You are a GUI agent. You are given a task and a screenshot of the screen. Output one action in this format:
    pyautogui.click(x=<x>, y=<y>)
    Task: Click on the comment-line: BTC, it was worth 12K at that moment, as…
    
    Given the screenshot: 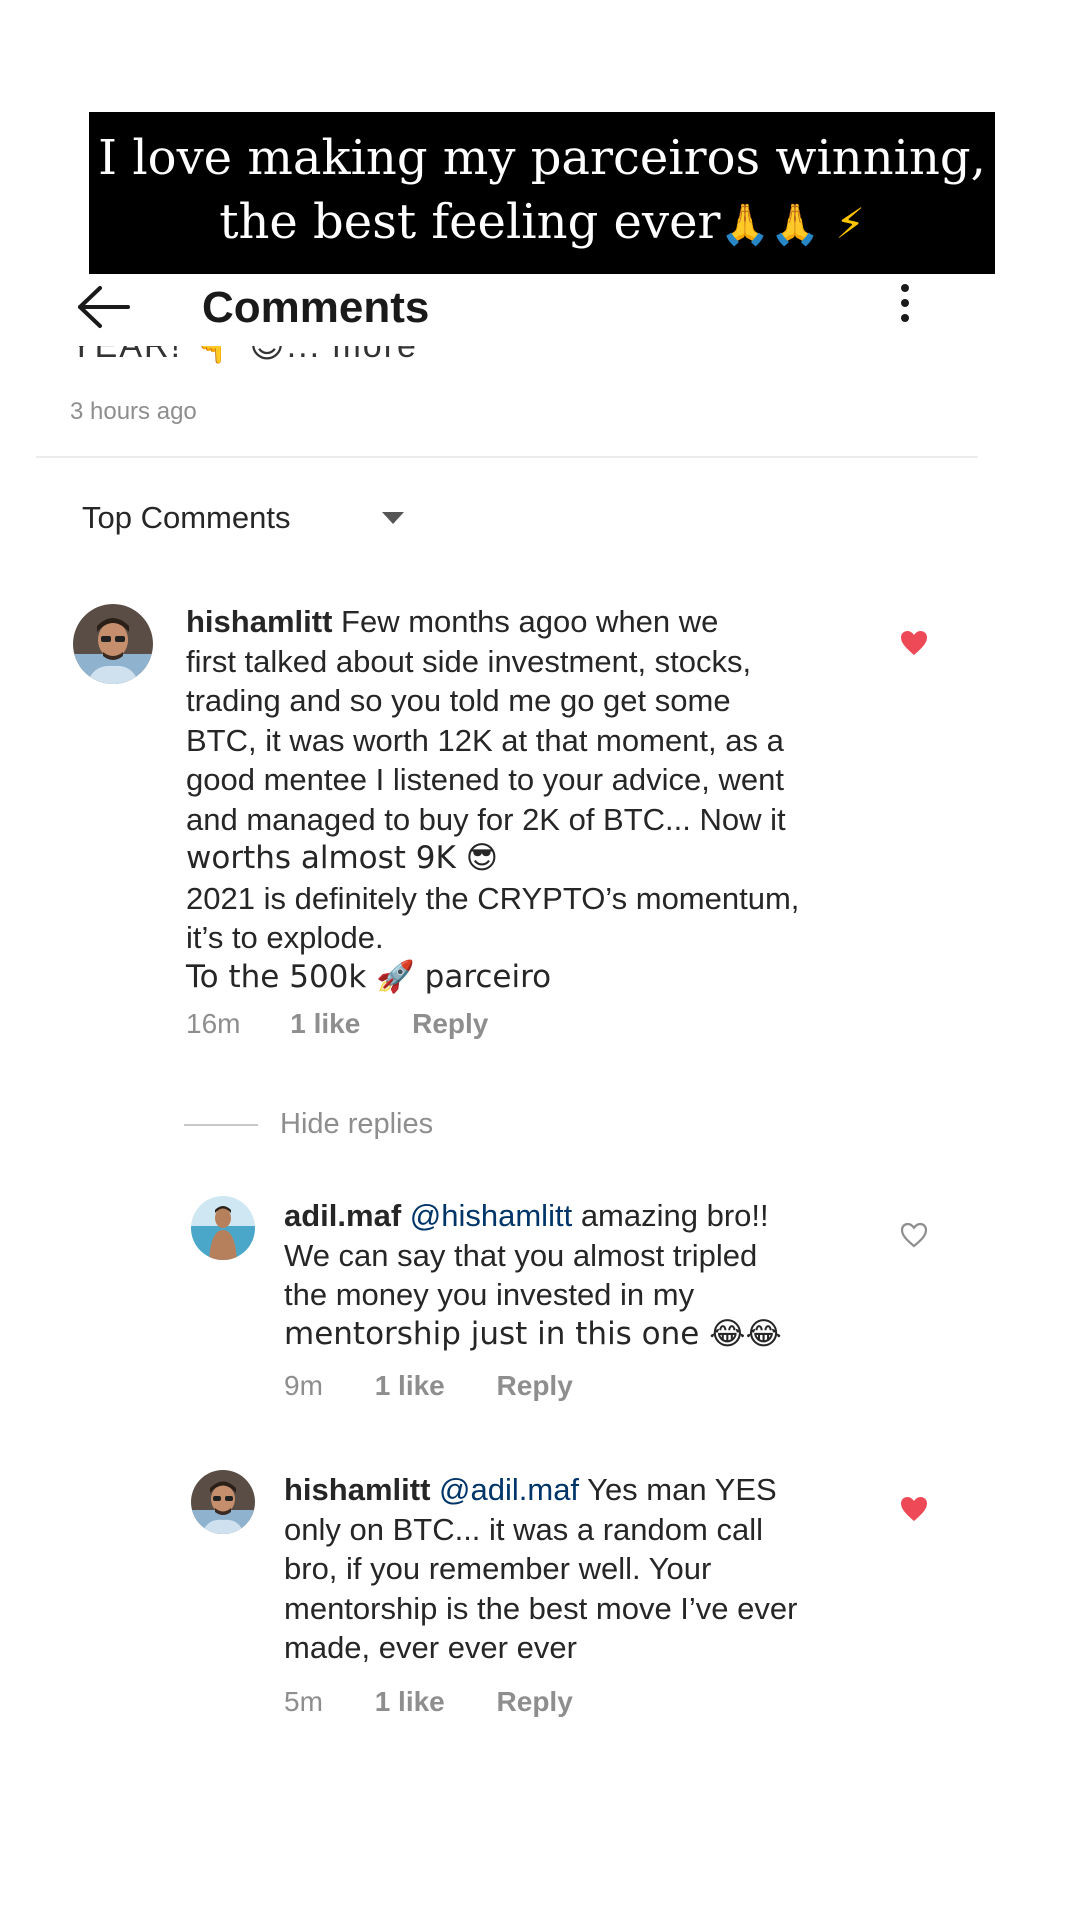 What is the action you would take?
    pyautogui.click(x=485, y=740)
    